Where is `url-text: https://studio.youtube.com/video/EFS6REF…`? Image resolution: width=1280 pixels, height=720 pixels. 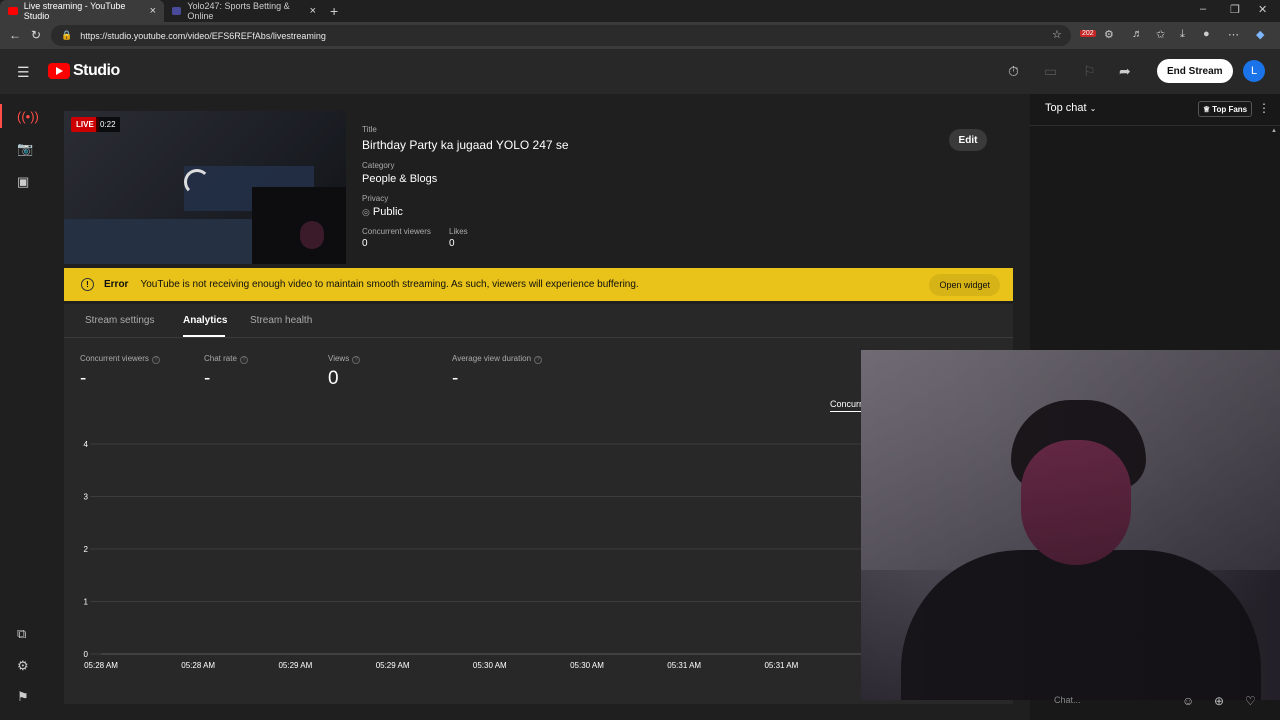
url-text: https://studio.youtube.com/video/EFS6REF… is located at coordinates (203, 35).